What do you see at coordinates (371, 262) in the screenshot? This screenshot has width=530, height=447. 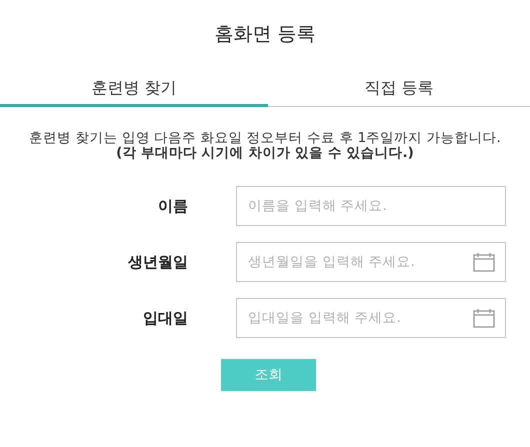 I see `date-field: 생년월일을 입력해 주세요.` at bounding box center [371, 262].